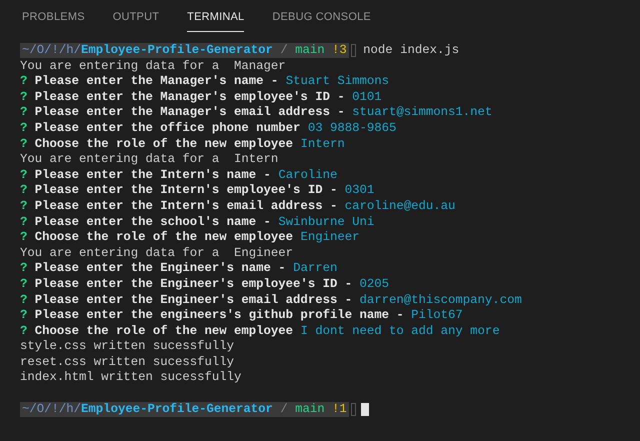  Describe the element at coordinates (359, 190) in the screenshot. I see `answer-text: 0301` at that location.